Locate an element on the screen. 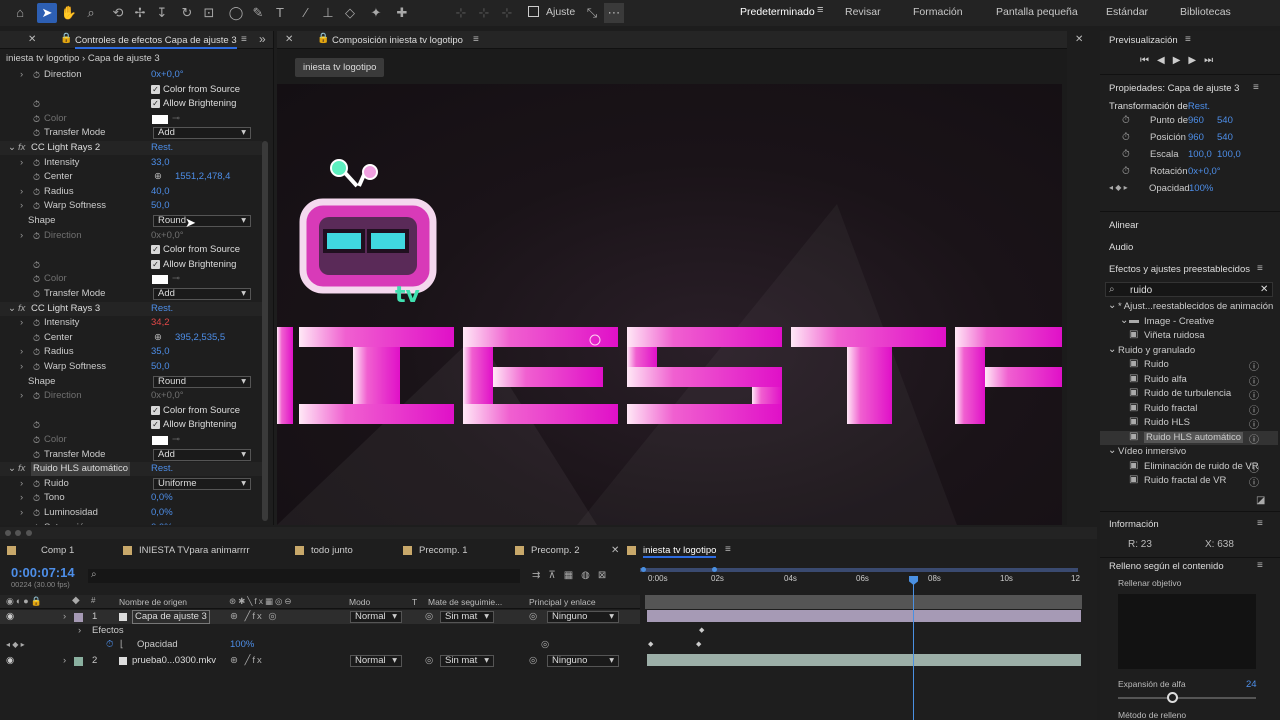 Image resolution: width=1280 pixels, height=720 pixels. layer1-bar is located at coordinates (864, 616).